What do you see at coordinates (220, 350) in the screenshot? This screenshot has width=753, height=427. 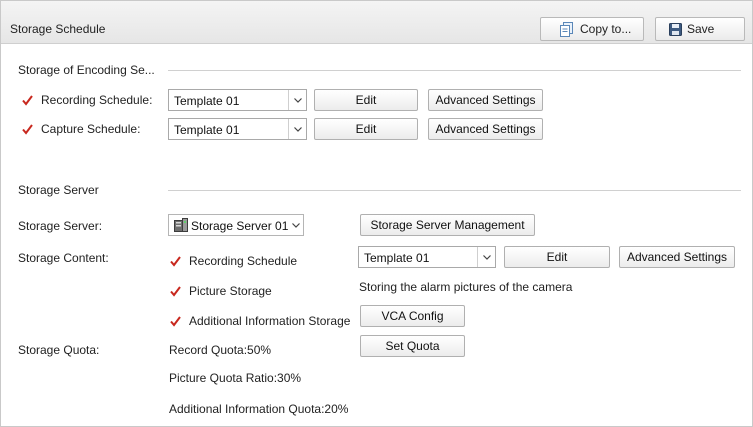 I see `record-quota-text: Record Quota:50%` at bounding box center [220, 350].